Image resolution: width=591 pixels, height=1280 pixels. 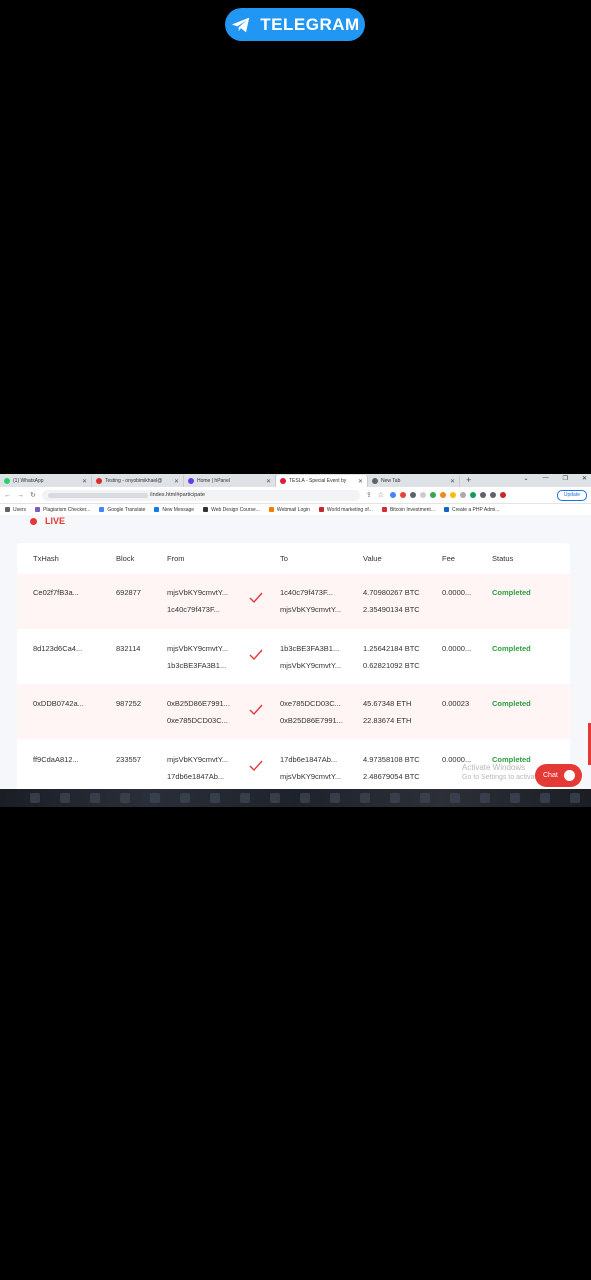 I want to click on tab-whatsapp: (1) WhatsApp ✕, so click(x=46, y=481).